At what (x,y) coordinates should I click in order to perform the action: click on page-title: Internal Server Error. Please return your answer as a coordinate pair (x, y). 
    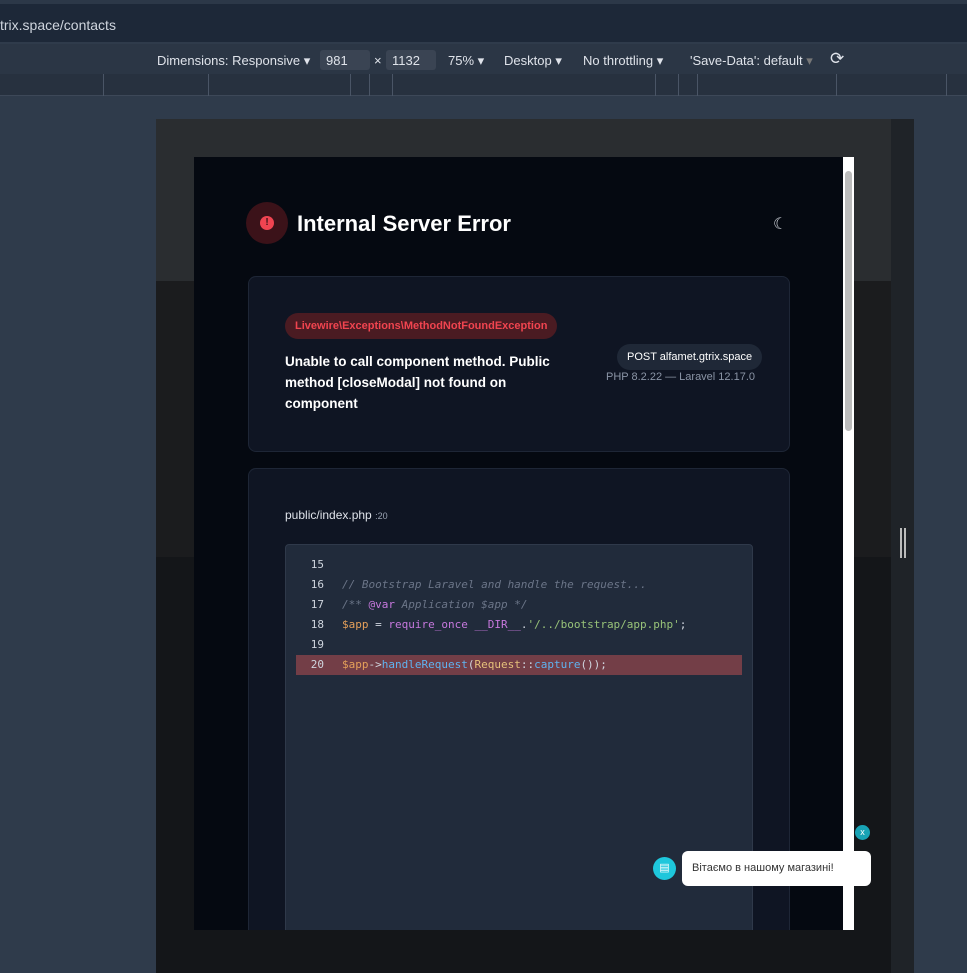
    Looking at the image, I should click on (404, 223).